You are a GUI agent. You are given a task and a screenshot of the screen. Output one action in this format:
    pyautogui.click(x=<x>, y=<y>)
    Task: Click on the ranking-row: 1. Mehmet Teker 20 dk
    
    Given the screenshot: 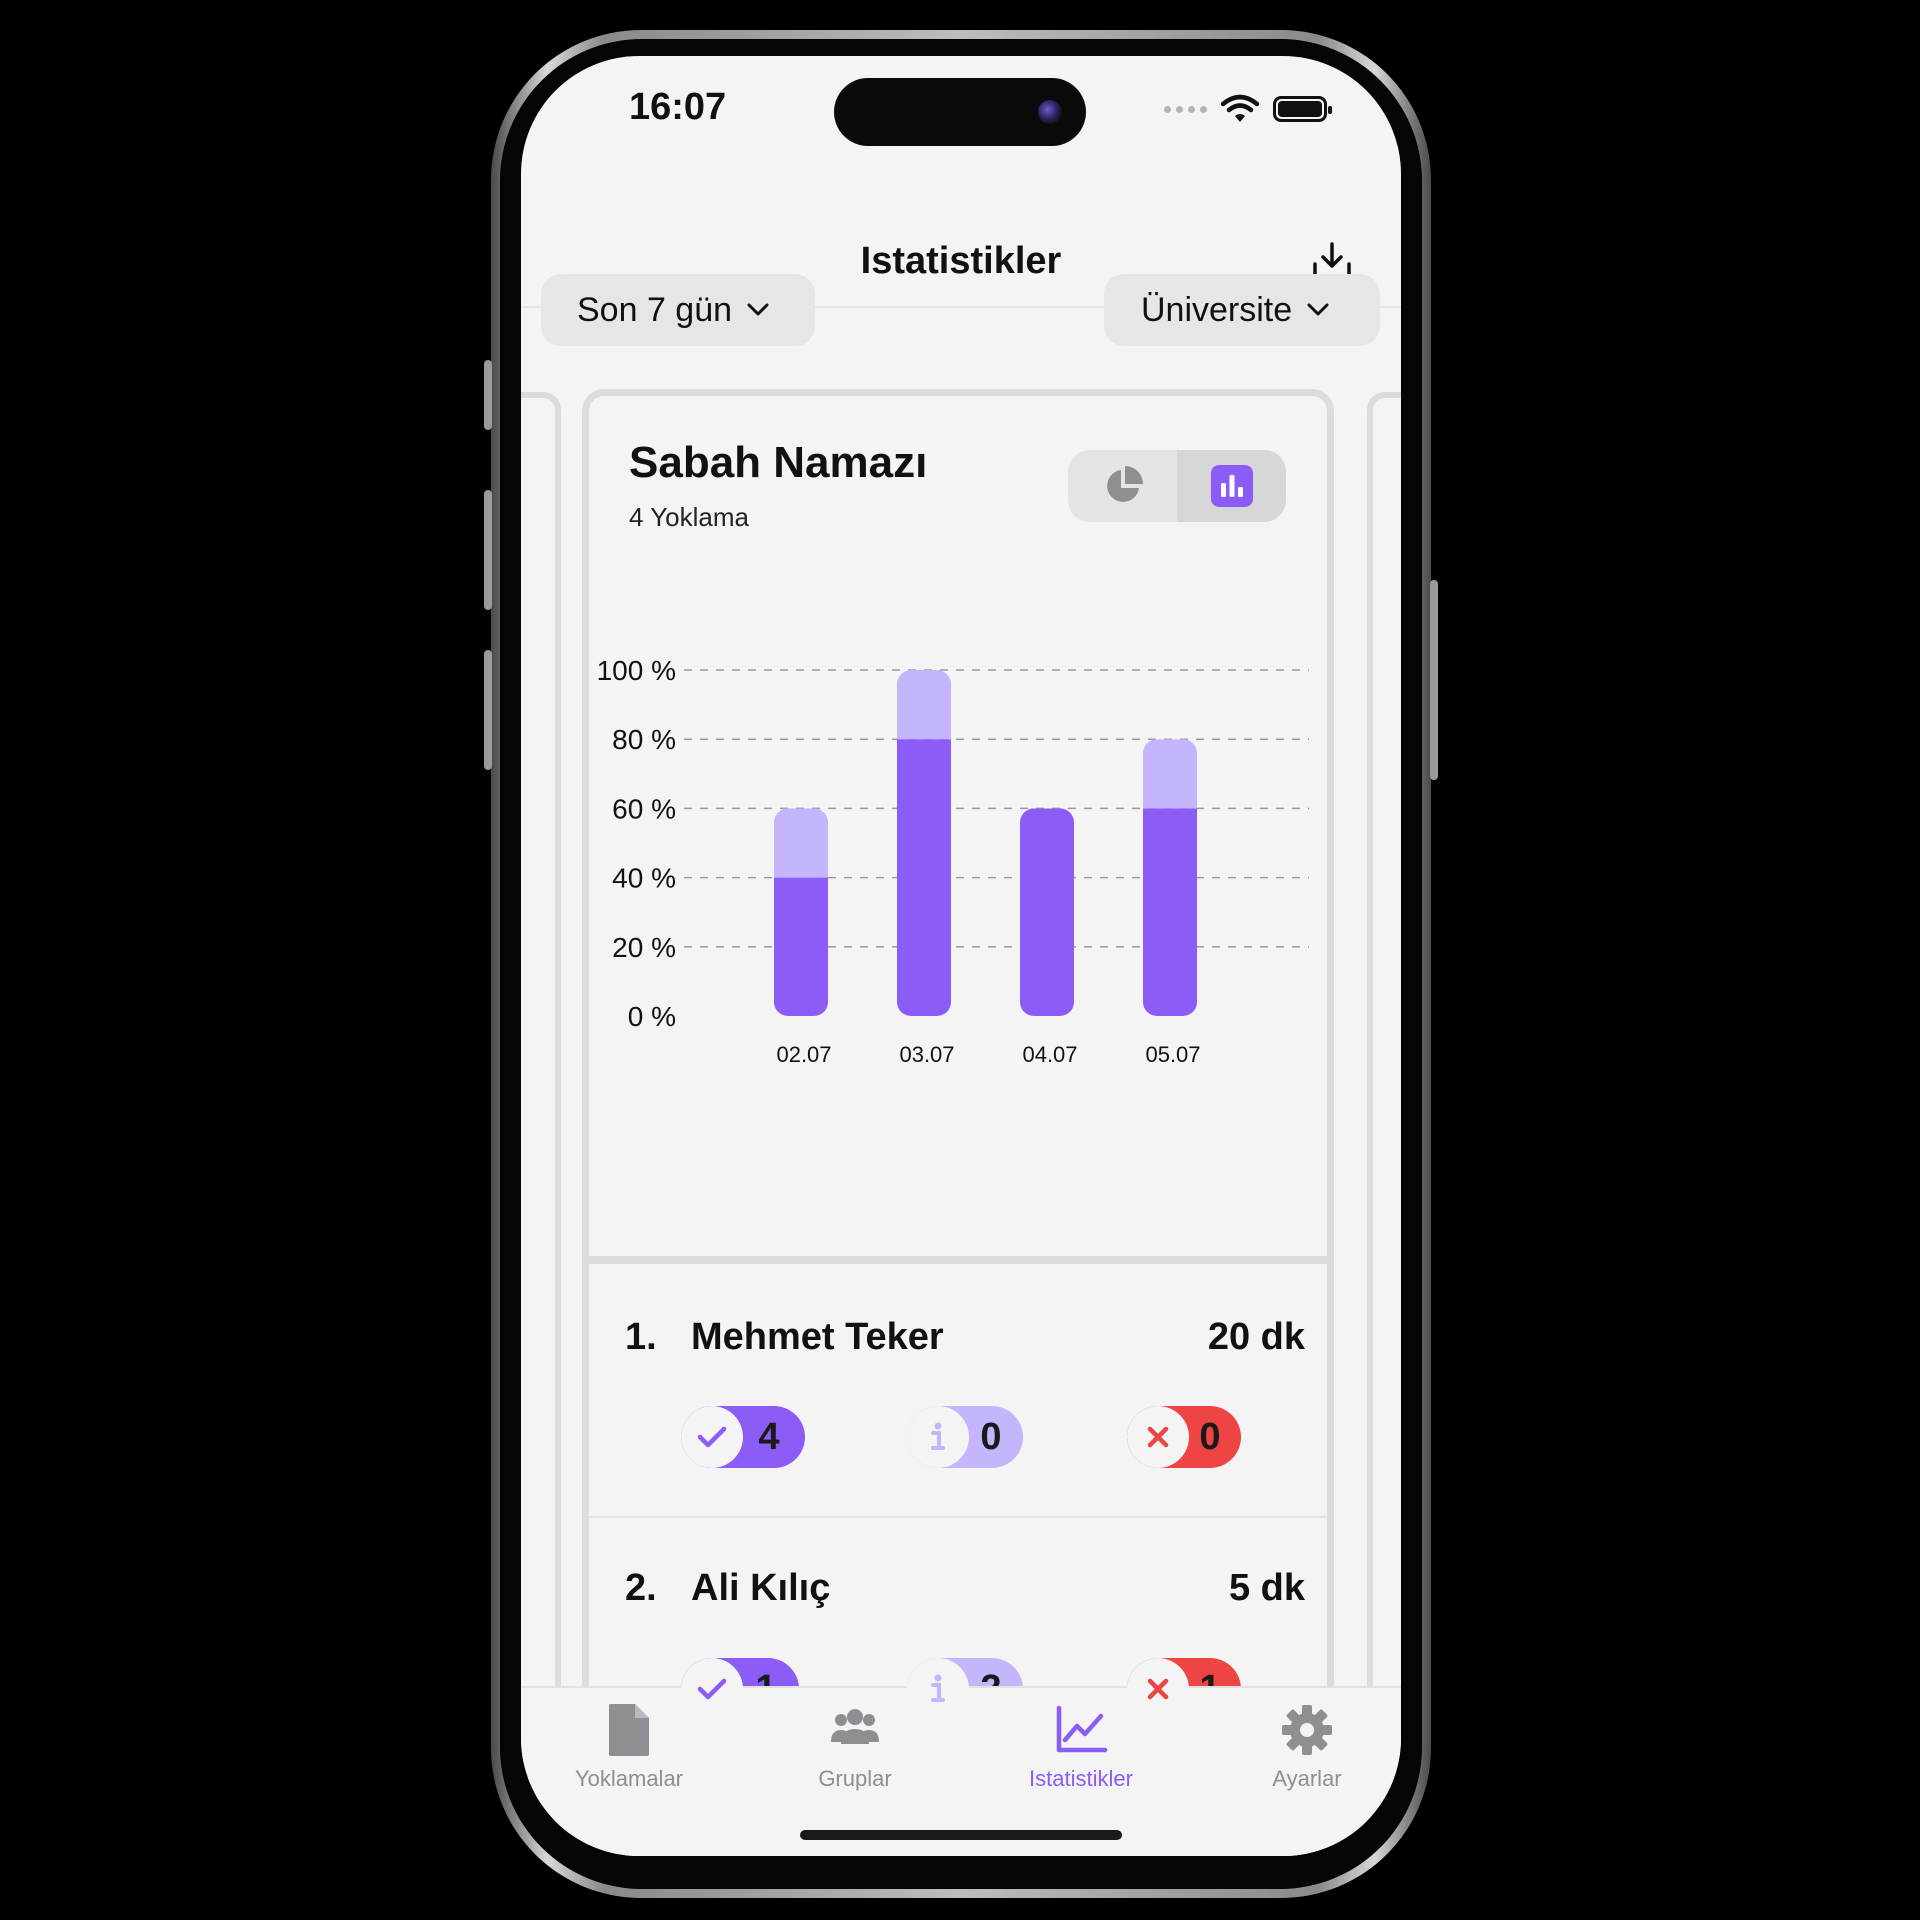 What is the action you would take?
    pyautogui.click(x=958, y=1346)
    